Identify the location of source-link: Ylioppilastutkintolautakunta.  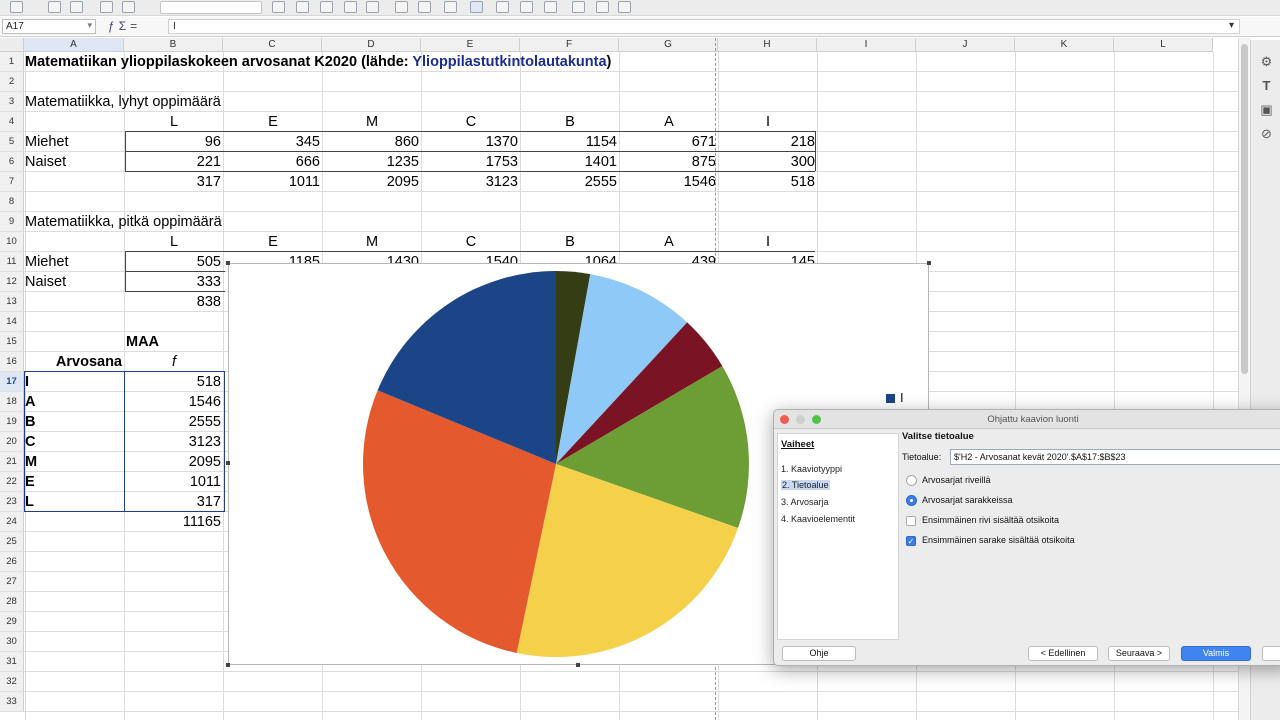
(509, 62).